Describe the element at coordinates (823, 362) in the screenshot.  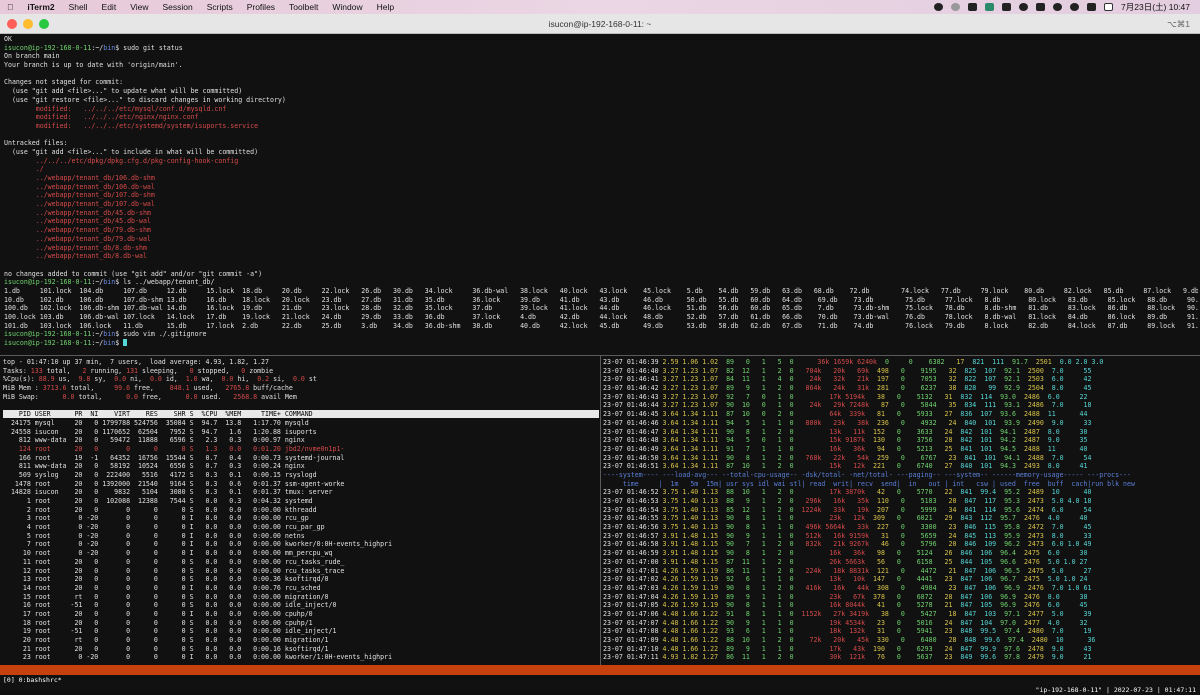
I see `terminal-text: 36k` at that location.